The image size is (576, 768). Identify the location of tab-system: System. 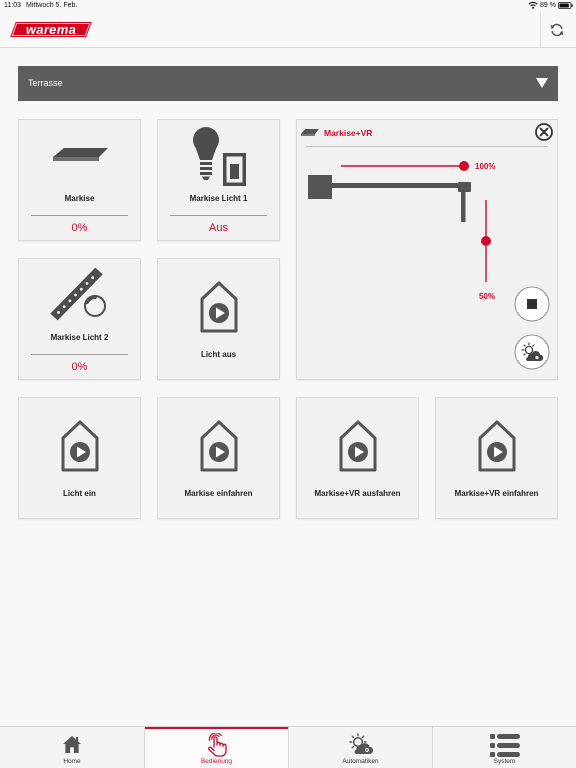
(504, 747).